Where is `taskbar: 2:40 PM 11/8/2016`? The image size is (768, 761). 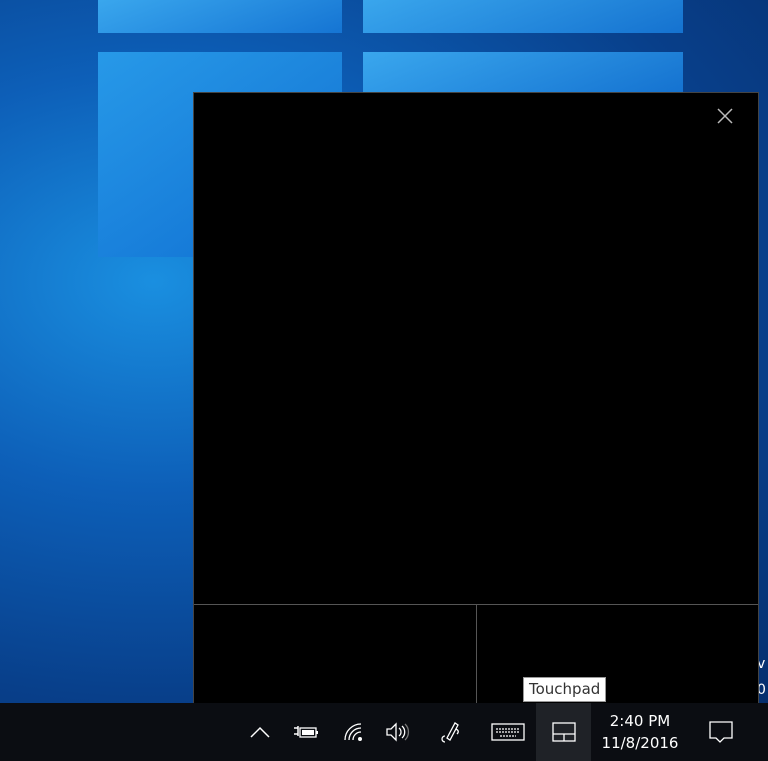
taskbar: 2:40 PM 11/8/2016 is located at coordinates (384, 732).